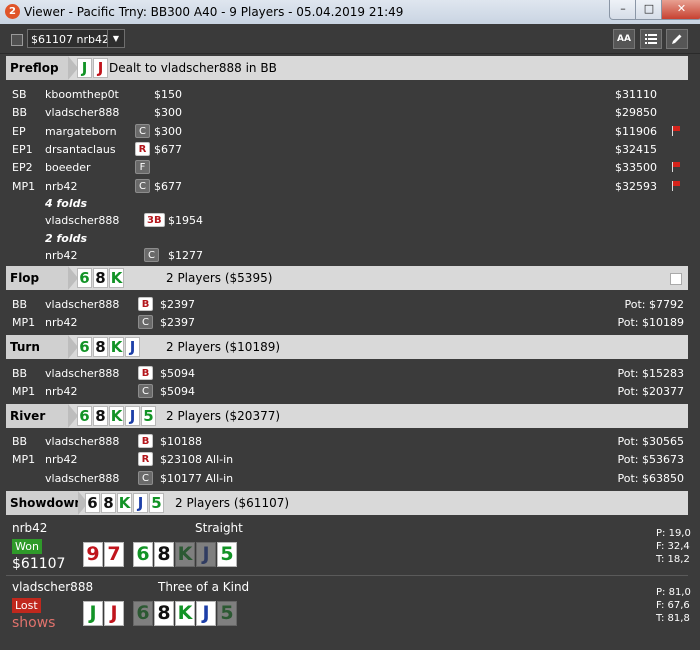  What do you see at coordinates (81, 131) in the screenshot?
I see `player-name: margateborn` at bounding box center [81, 131].